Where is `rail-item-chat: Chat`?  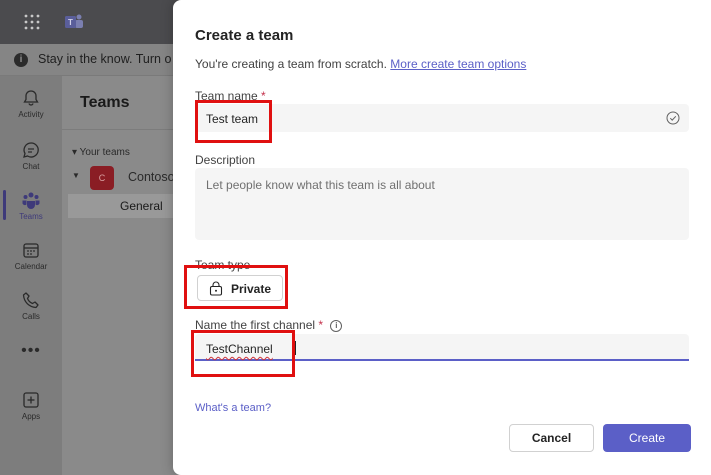 rail-item-chat: Chat is located at coordinates (31, 158).